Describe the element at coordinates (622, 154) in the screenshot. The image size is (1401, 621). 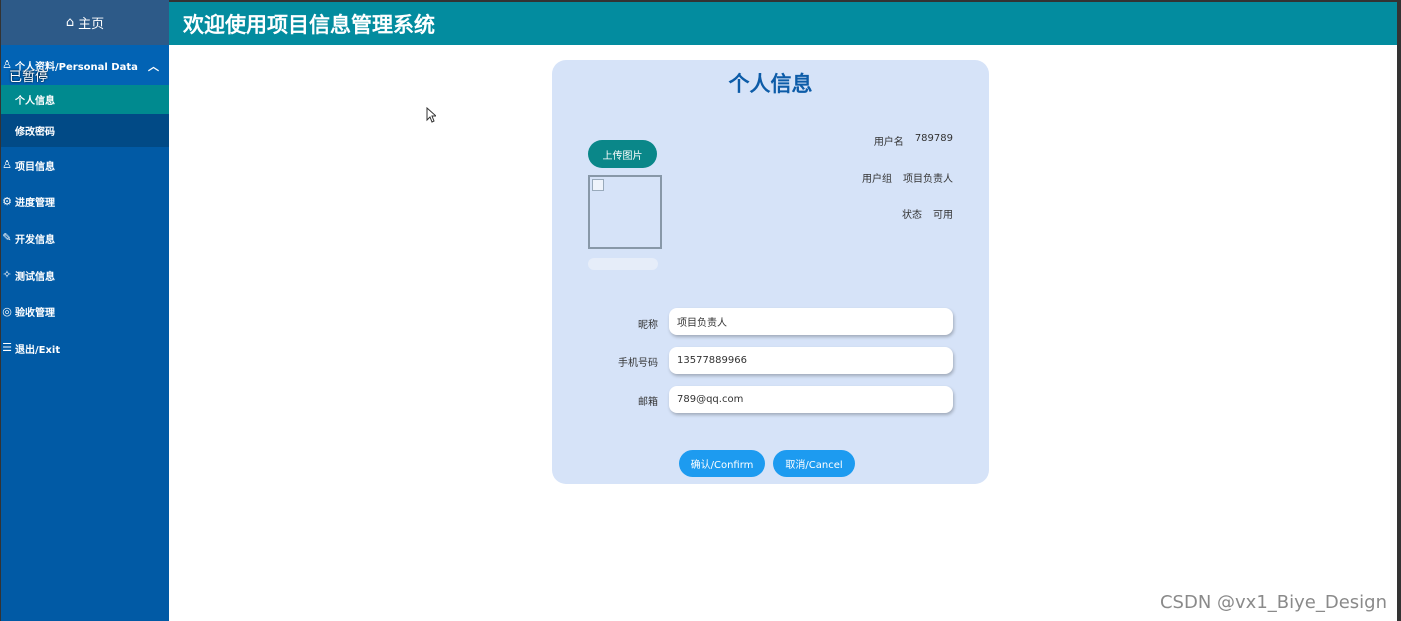
I see `upload-image-button: 上传图片` at that location.